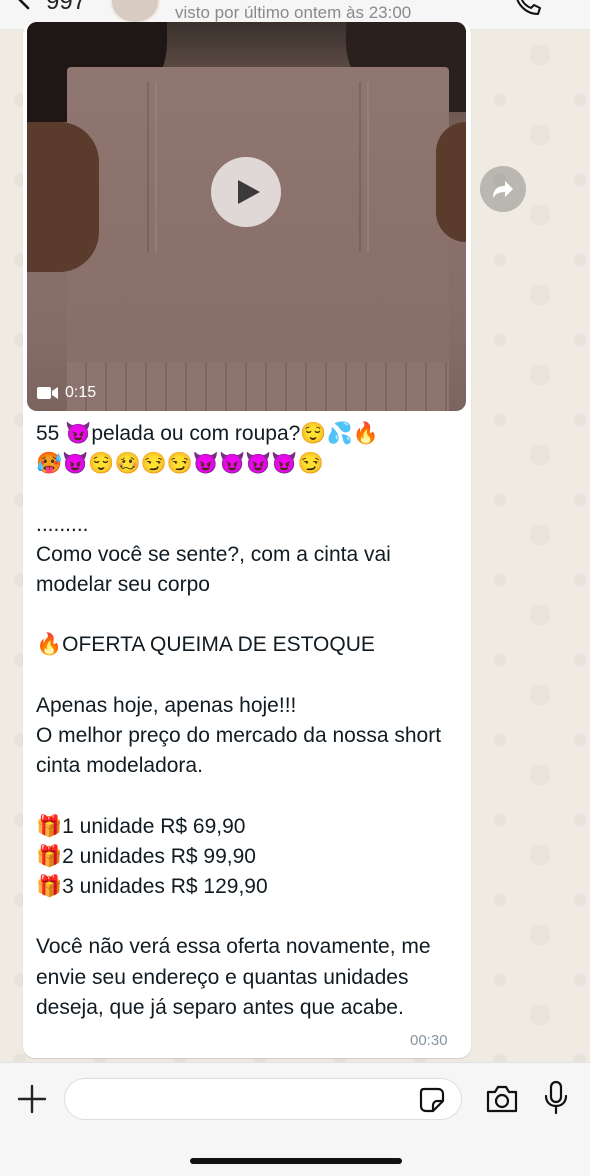 This screenshot has height=1176, width=590. Describe the element at coordinates (32, 1099) in the screenshot. I see `plus-icon` at that location.